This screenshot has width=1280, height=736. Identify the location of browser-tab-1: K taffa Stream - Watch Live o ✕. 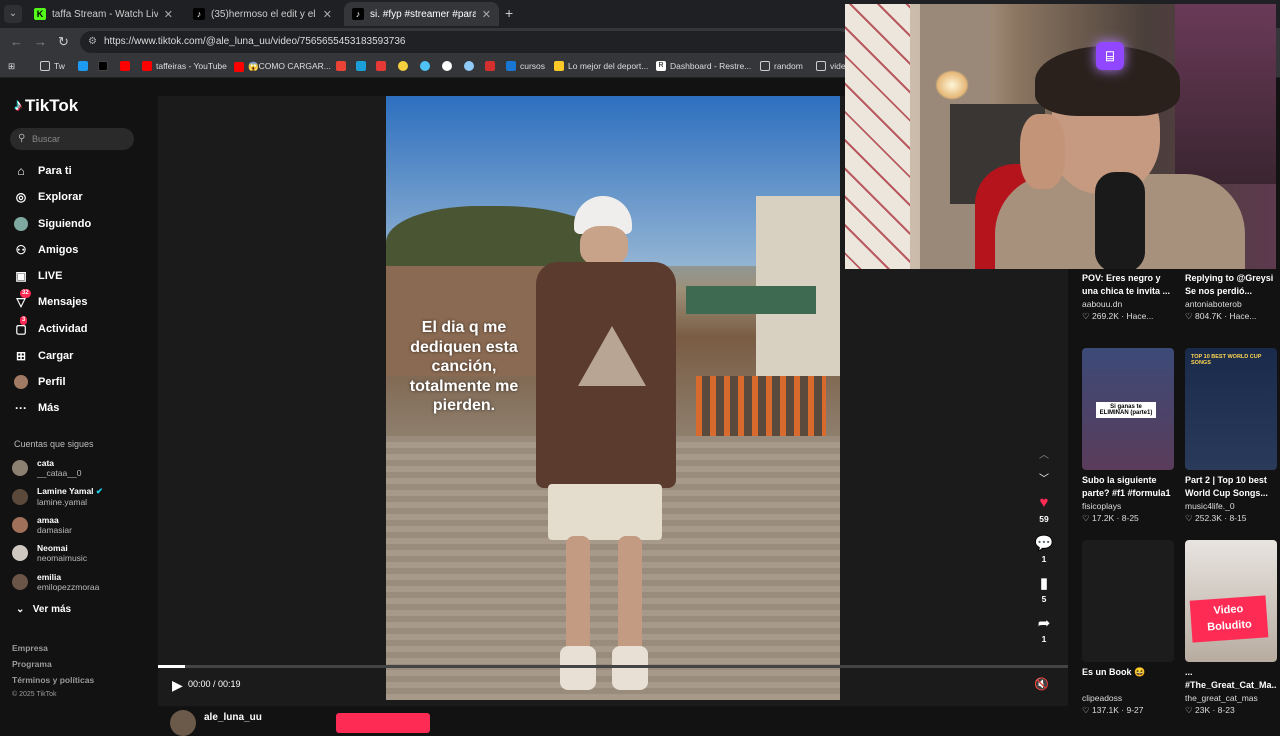
(103, 14).